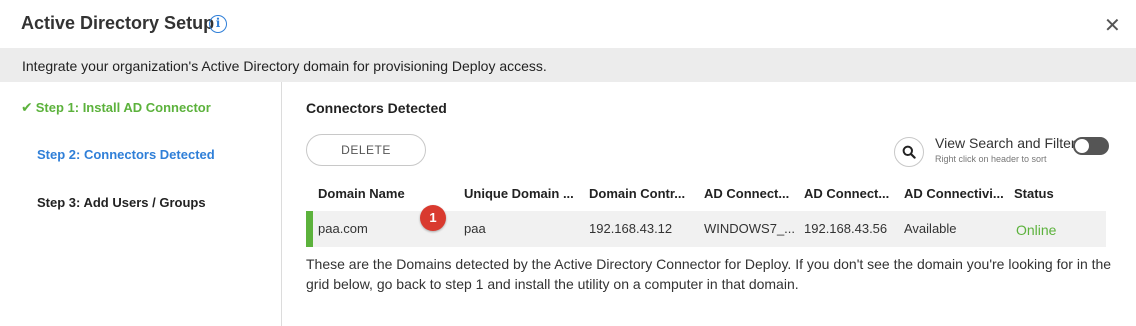 The image size is (1136, 326). Describe the element at coordinates (433, 218) in the screenshot. I see `callout-badge: 1` at that location.